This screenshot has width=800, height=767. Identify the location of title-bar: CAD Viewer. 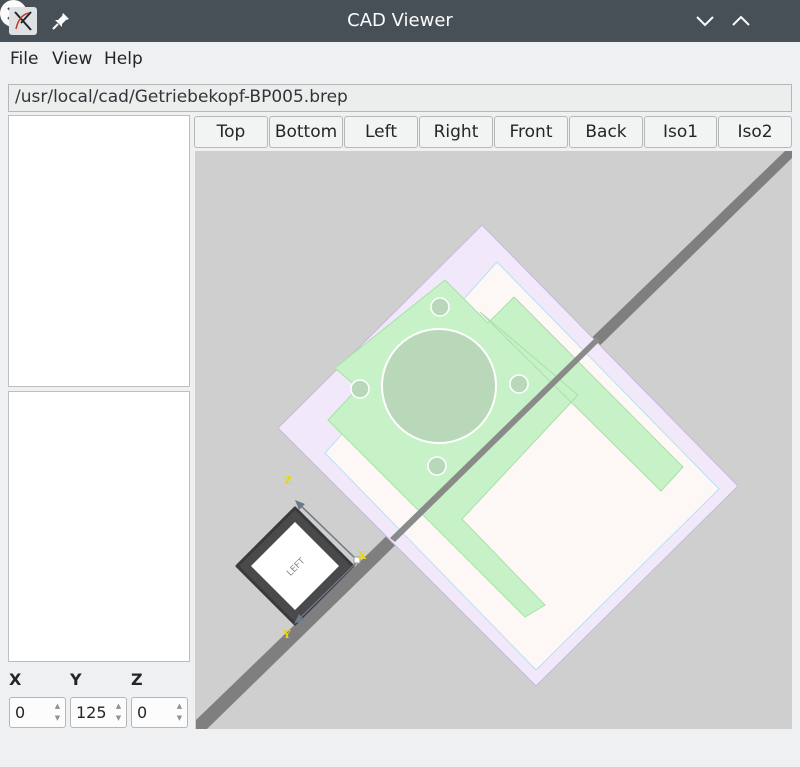
(400, 21).